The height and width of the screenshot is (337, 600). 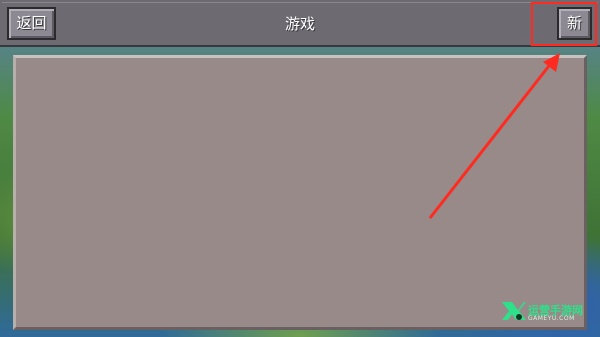 I want to click on page-title: 游戏, so click(x=299, y=24).